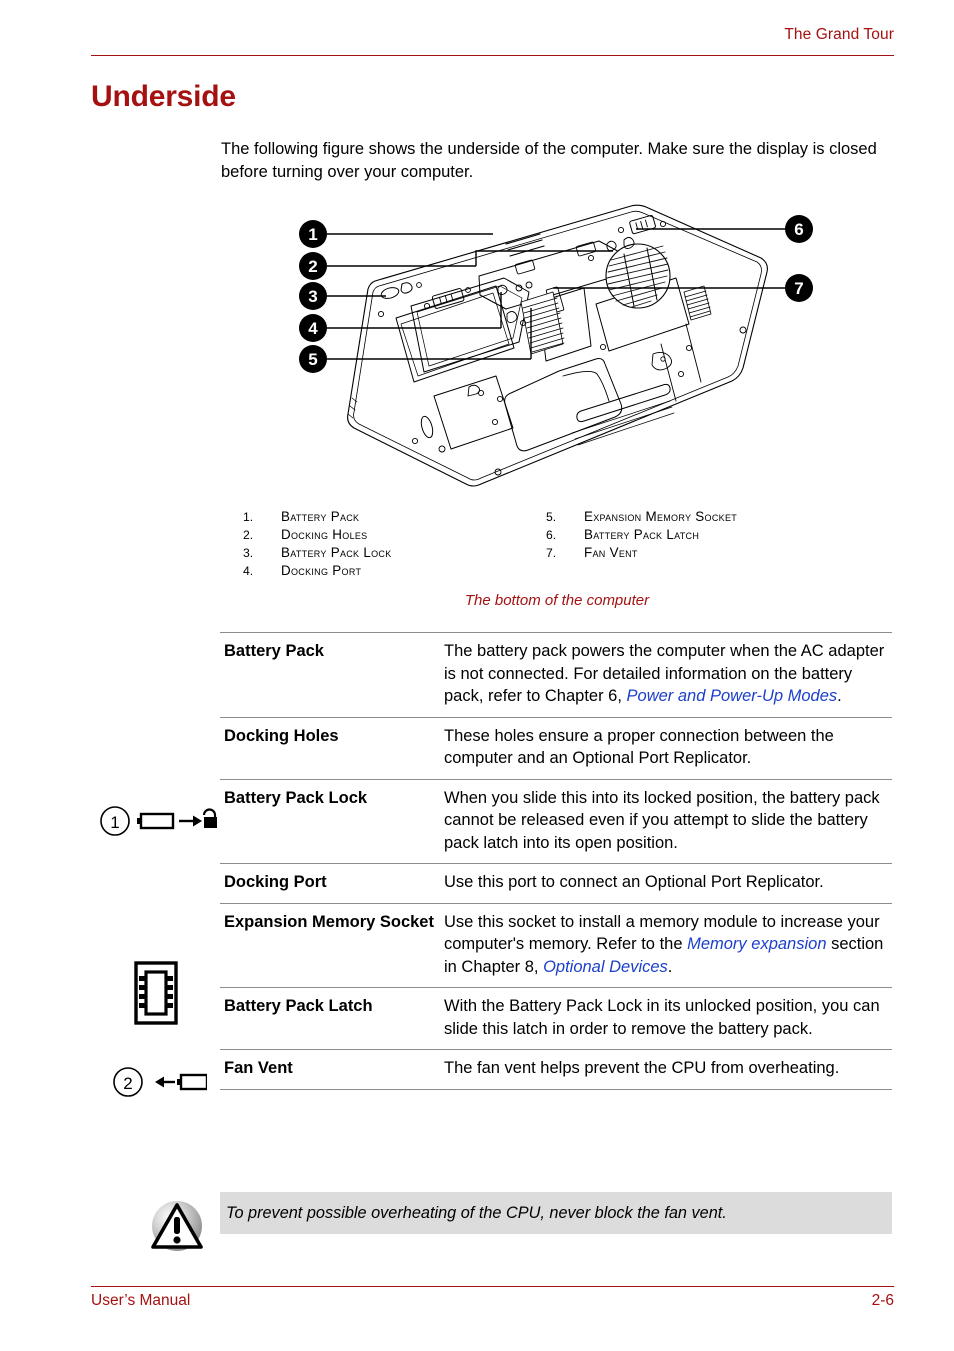 This screenshot has width=954, height=1351. I want to click on footer-rule, so click(492, 1286).